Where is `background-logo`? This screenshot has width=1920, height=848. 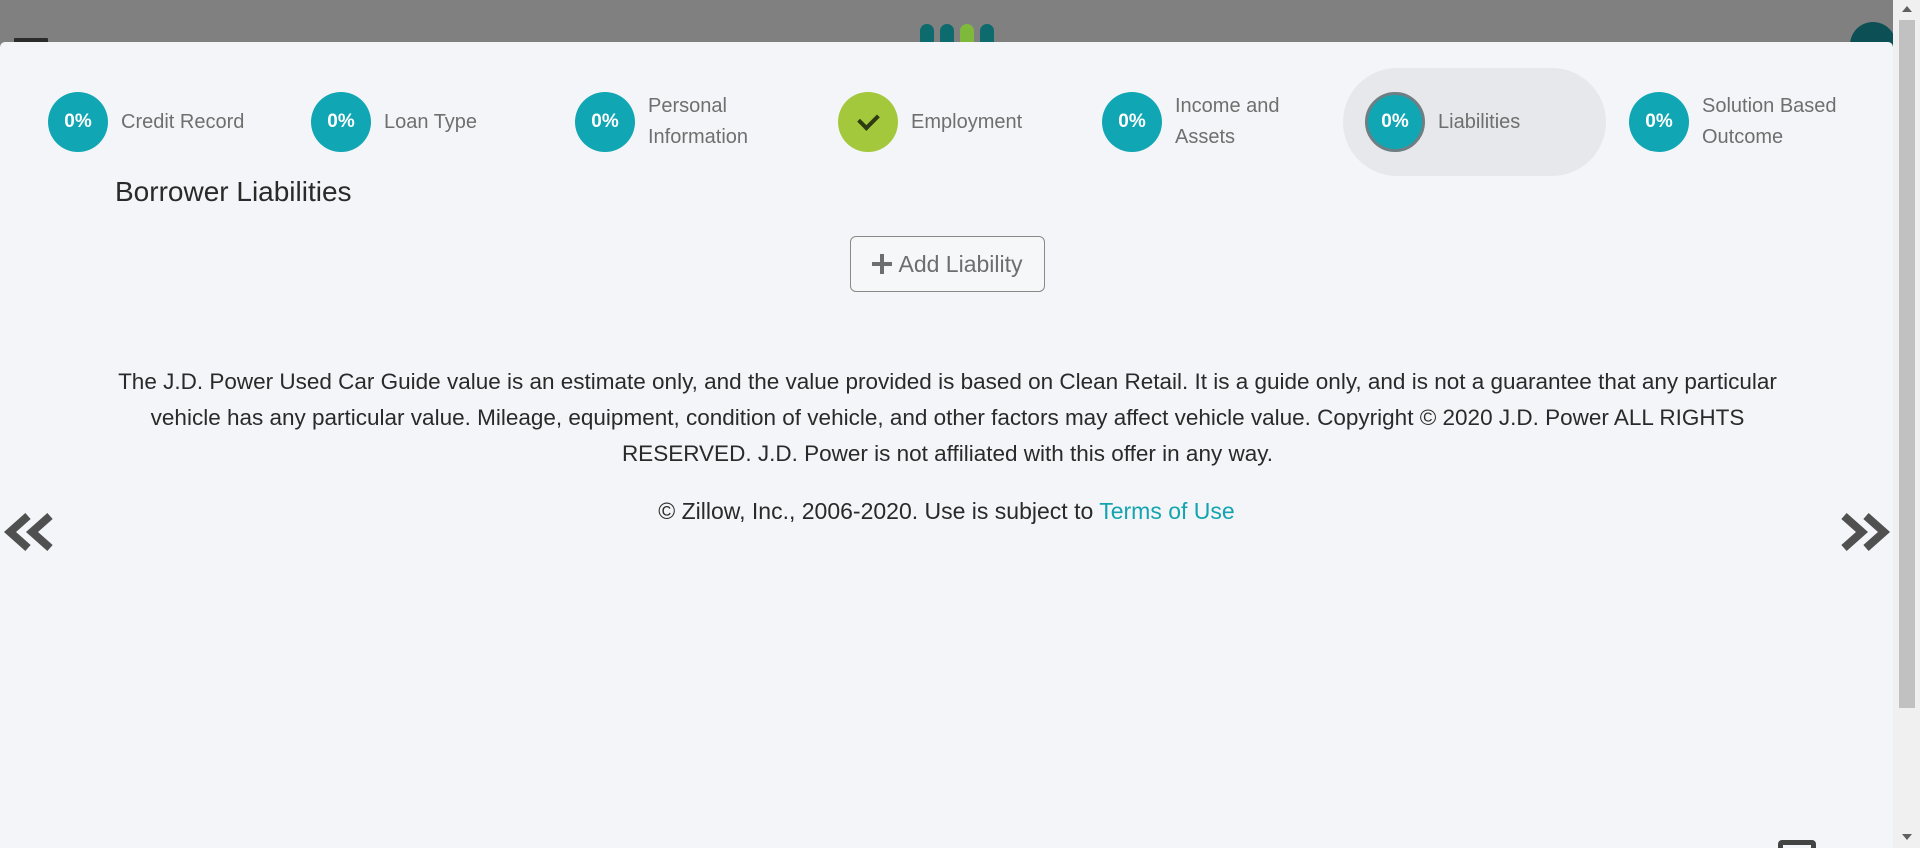
background-logo is located at coordinates (990, 35).